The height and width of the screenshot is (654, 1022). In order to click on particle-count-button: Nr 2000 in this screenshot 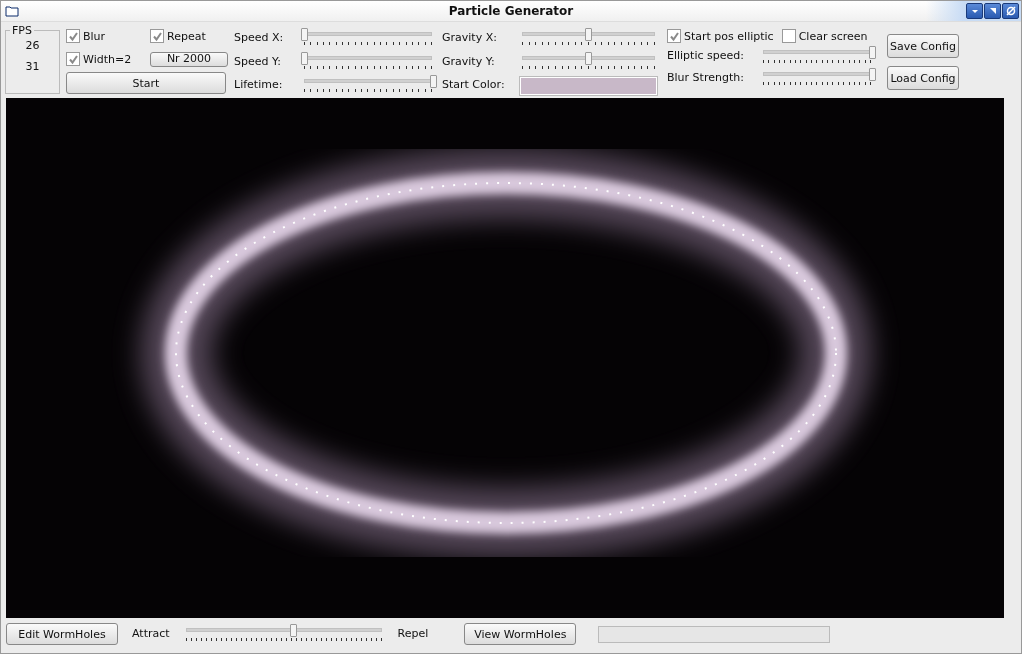, I will do `click(189, 59)`.